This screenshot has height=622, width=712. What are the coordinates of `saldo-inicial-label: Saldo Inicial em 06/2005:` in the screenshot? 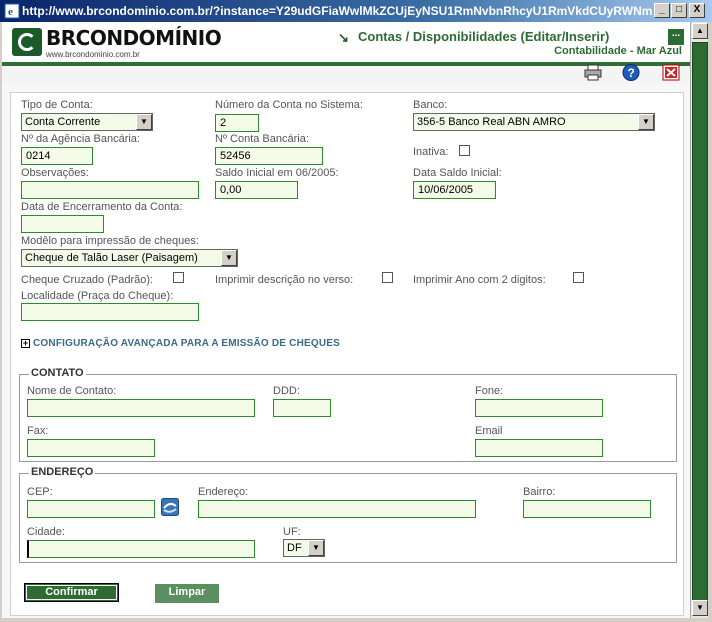 It's located at (277, 173).